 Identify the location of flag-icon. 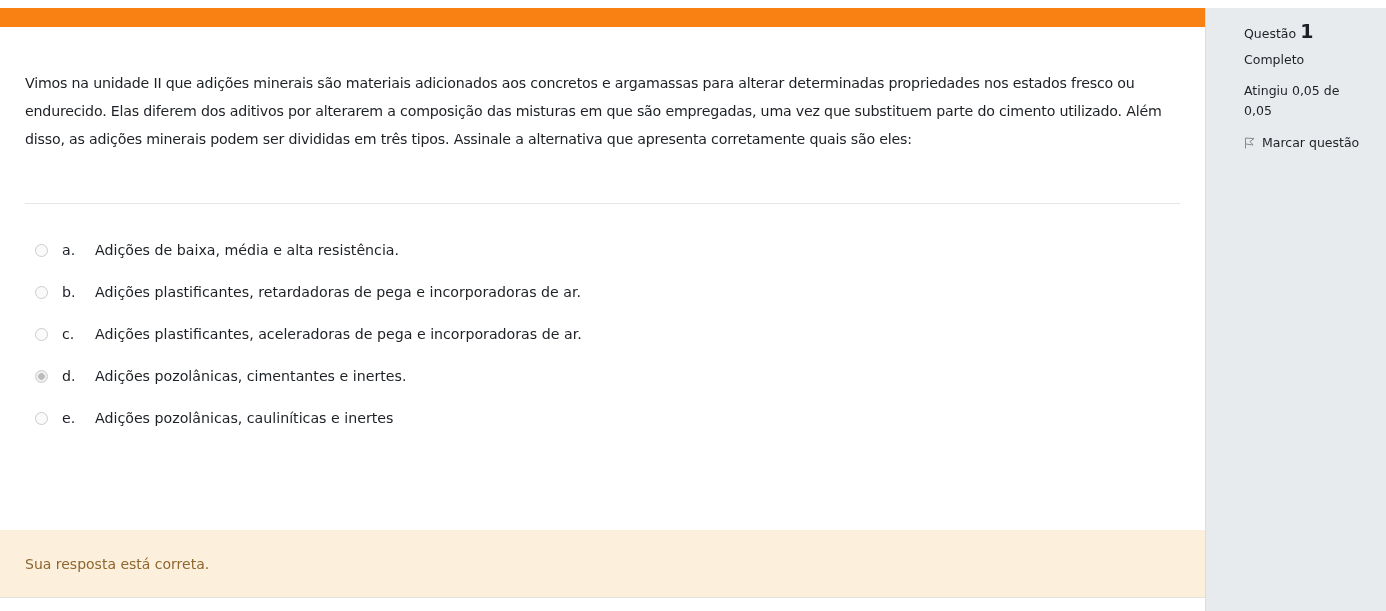
(1249, 142).